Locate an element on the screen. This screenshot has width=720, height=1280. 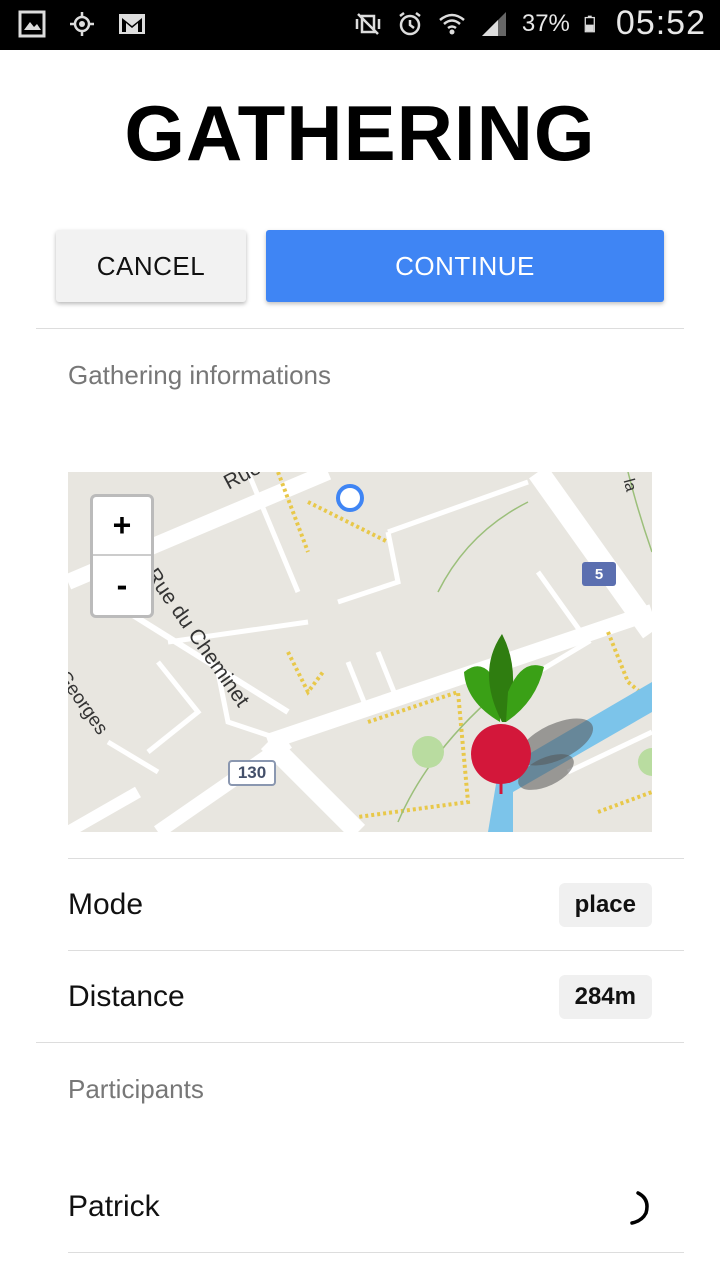
road-badge: 5 is located at coordinates (599, 574).